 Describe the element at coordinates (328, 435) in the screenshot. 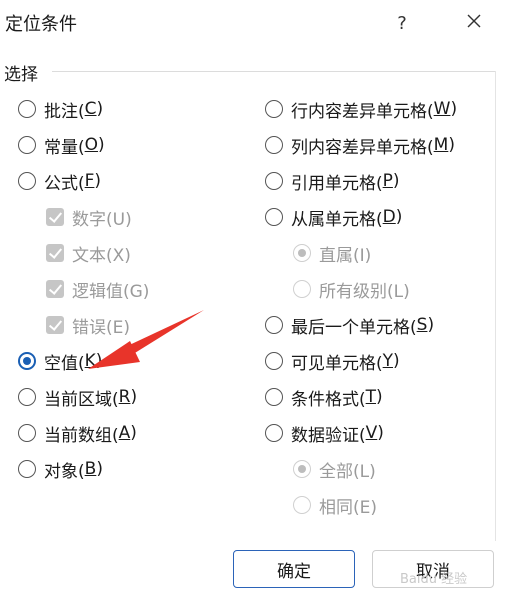

I see `option-label: 数据验证(` at that location.